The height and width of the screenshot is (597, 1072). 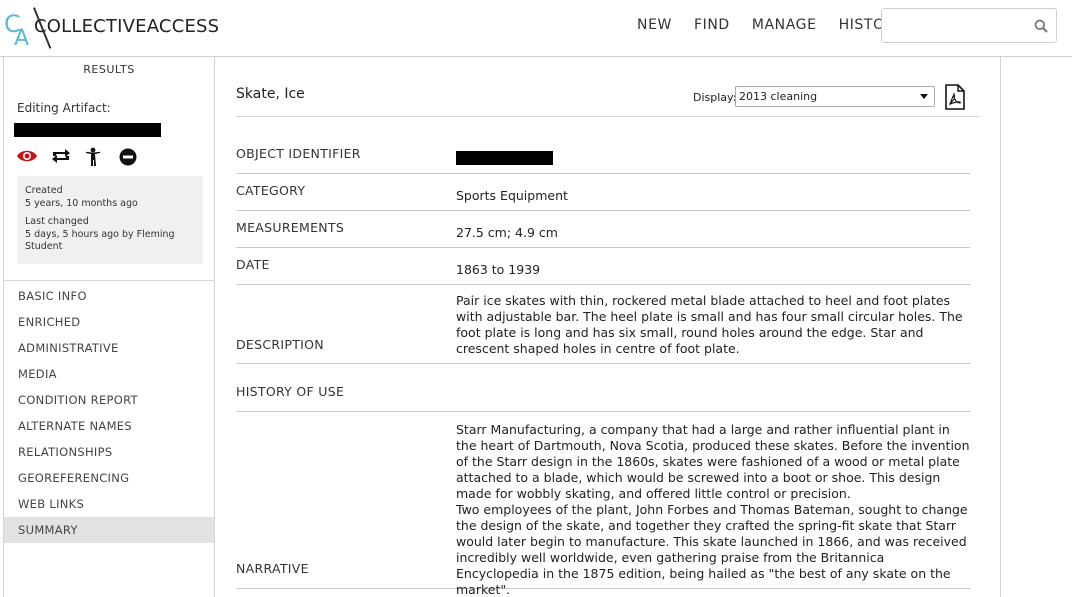 I want to click on sidebar-item-relationships: RELATIONSHIPS, so click(x=109, y=452).